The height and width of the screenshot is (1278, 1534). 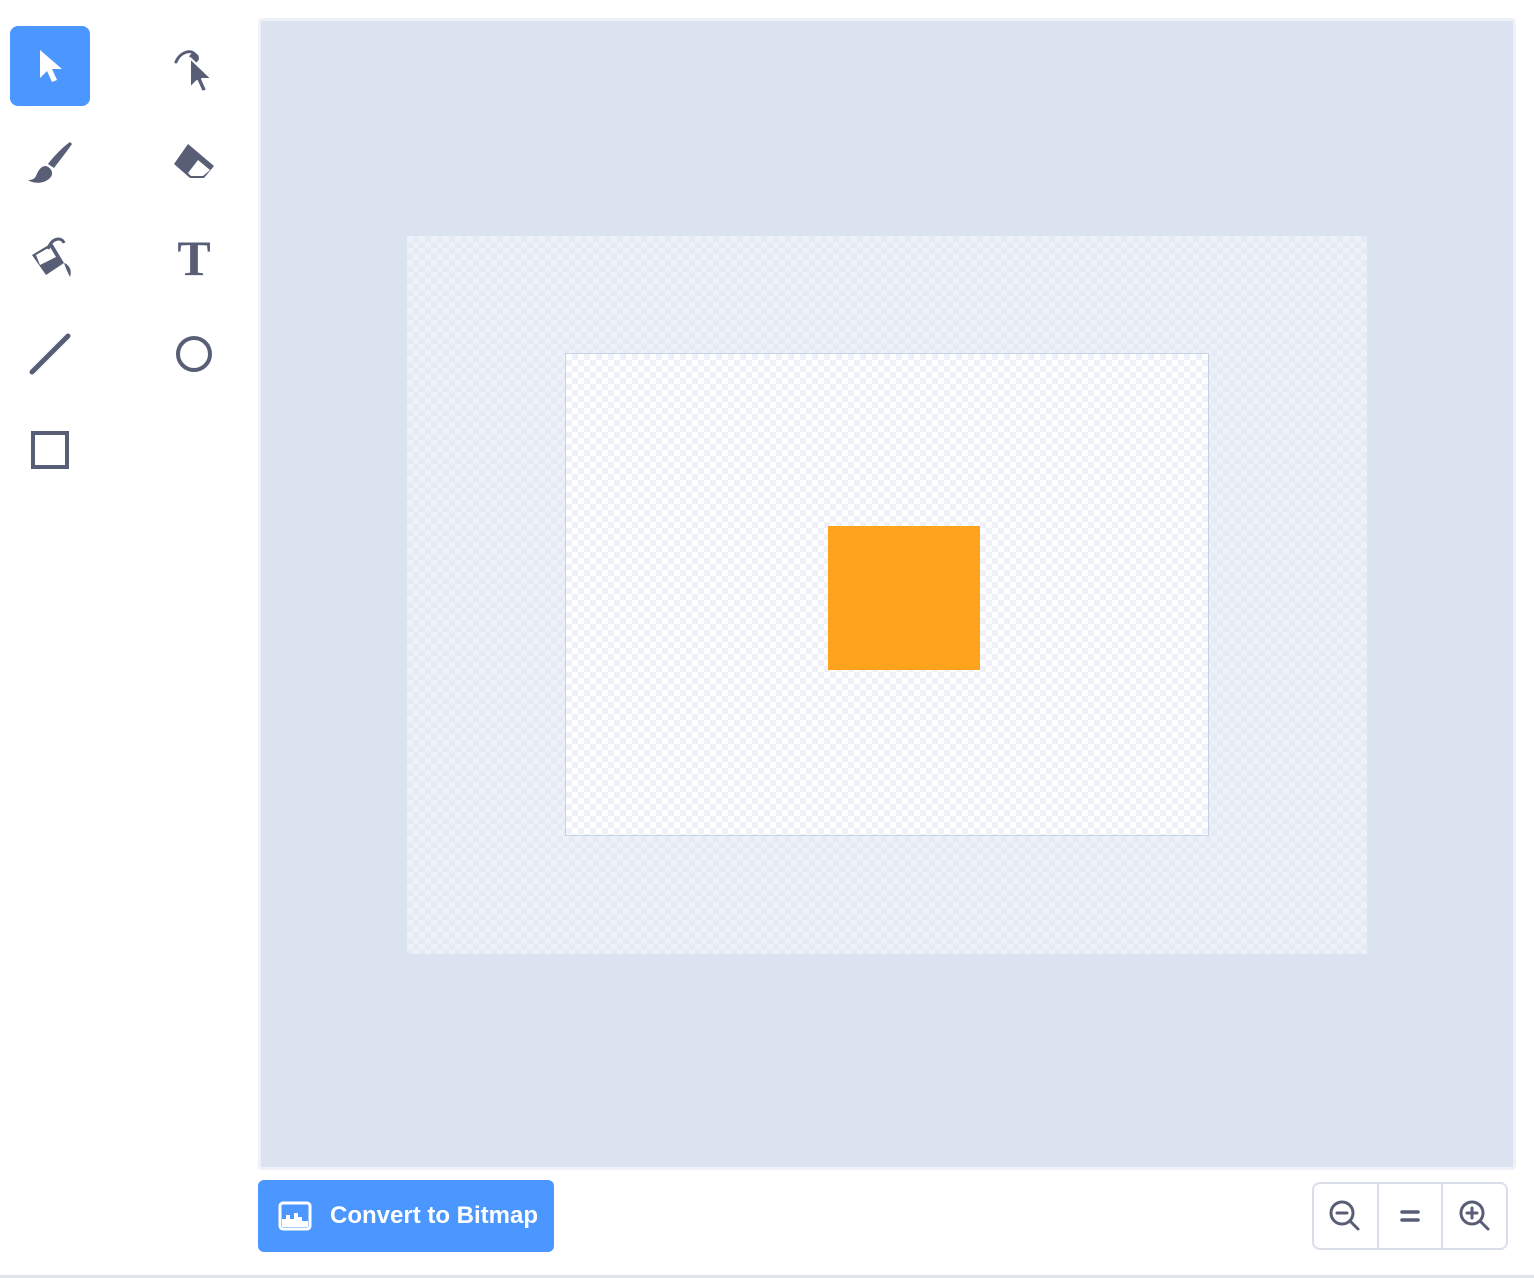 I want to click on tool-text-button: T, so click(x=194, y=258).